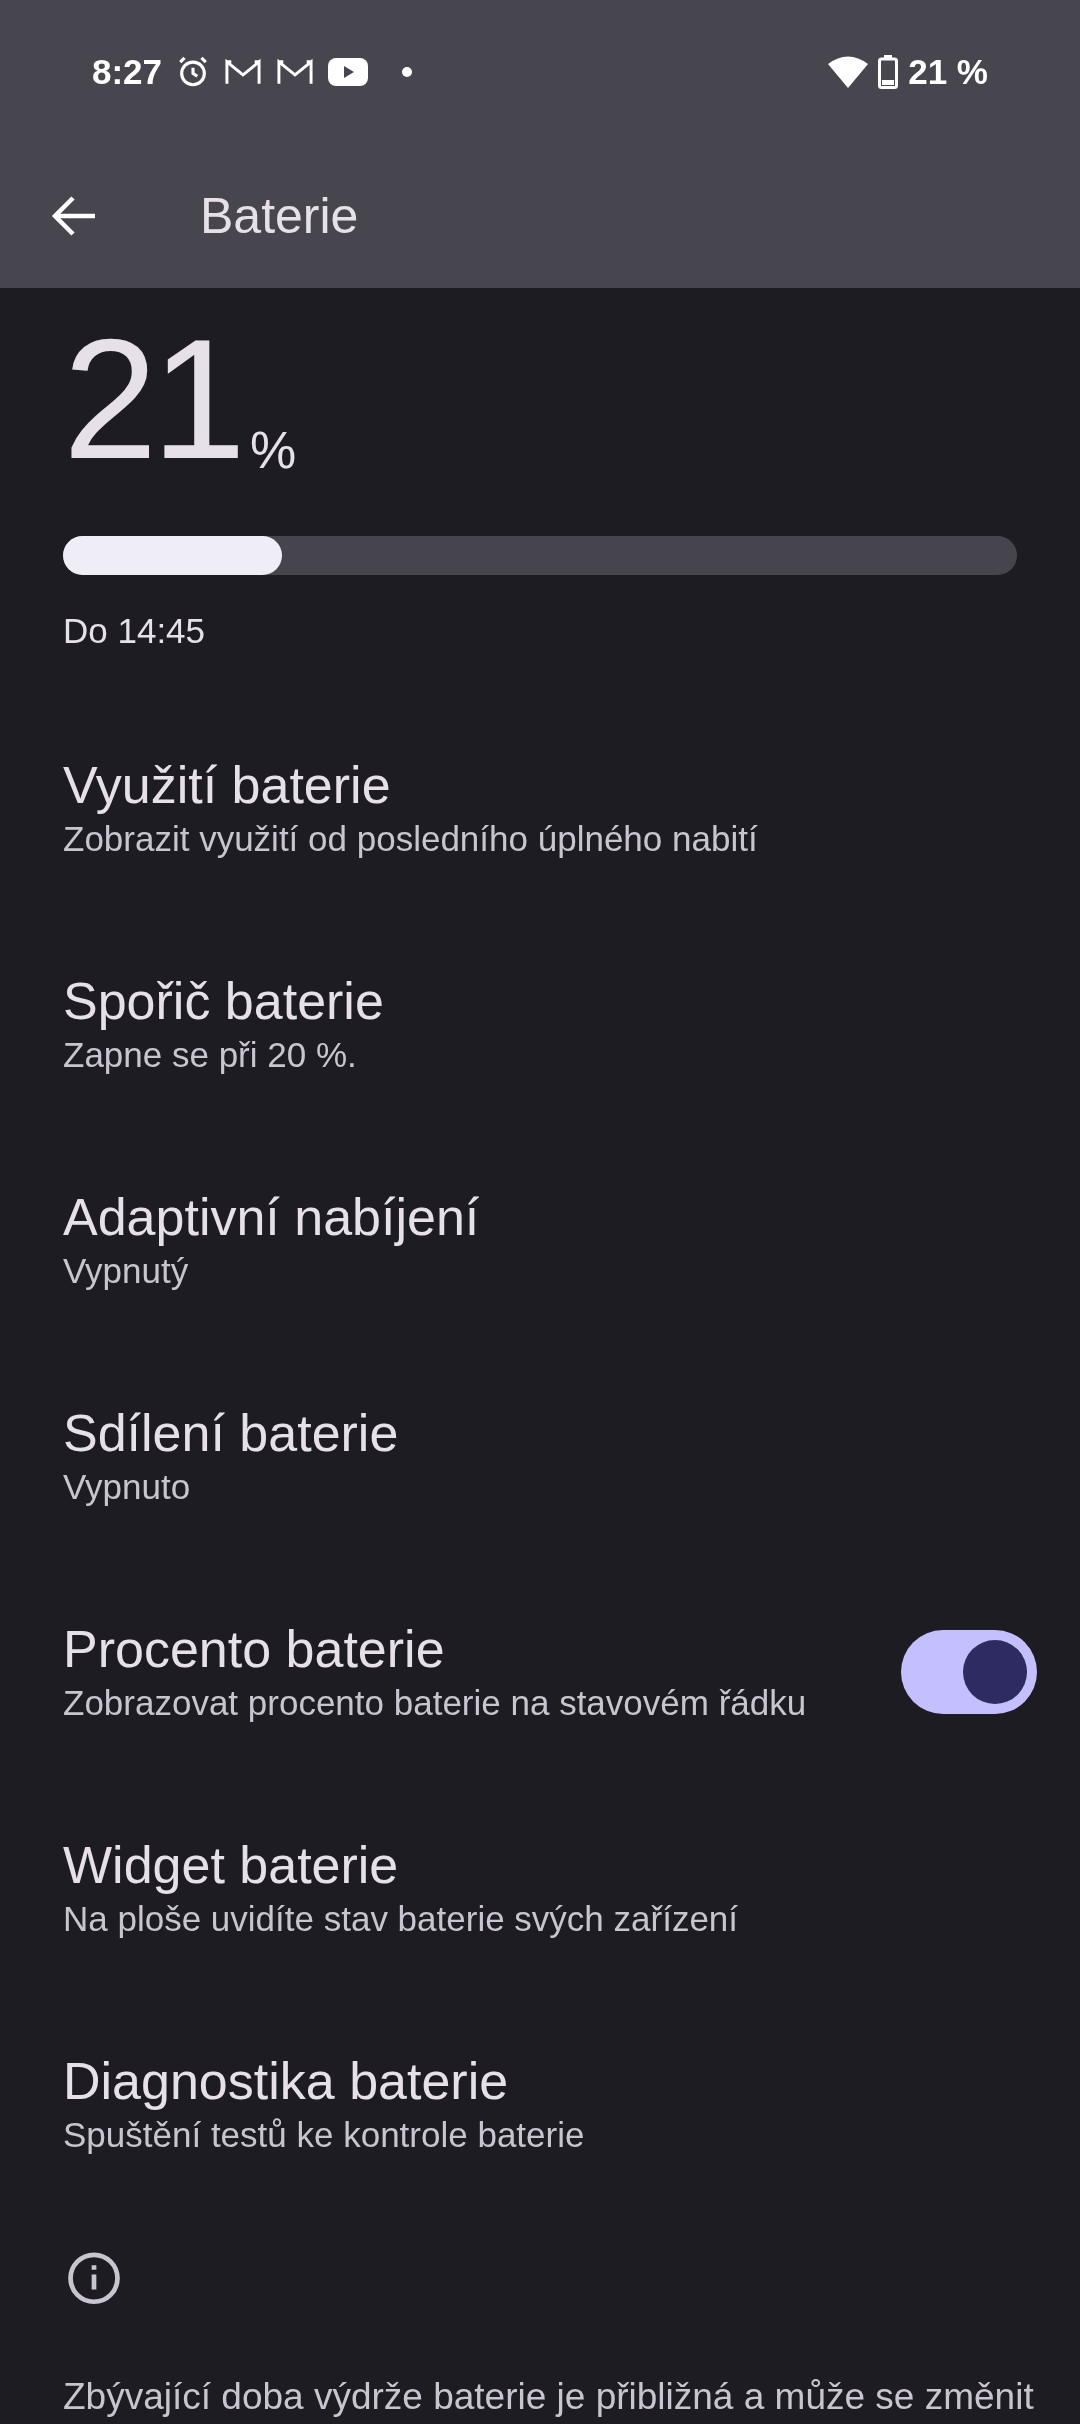  What do you see at coordinates (948, 71) in the screenshot?
I see `status-battery-percent: 21 %` at bounding box center [948, 71].